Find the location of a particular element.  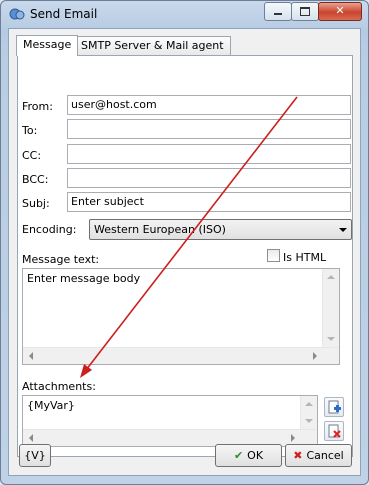

message-body-text: Enter message body is located at coordinates (84, 278).